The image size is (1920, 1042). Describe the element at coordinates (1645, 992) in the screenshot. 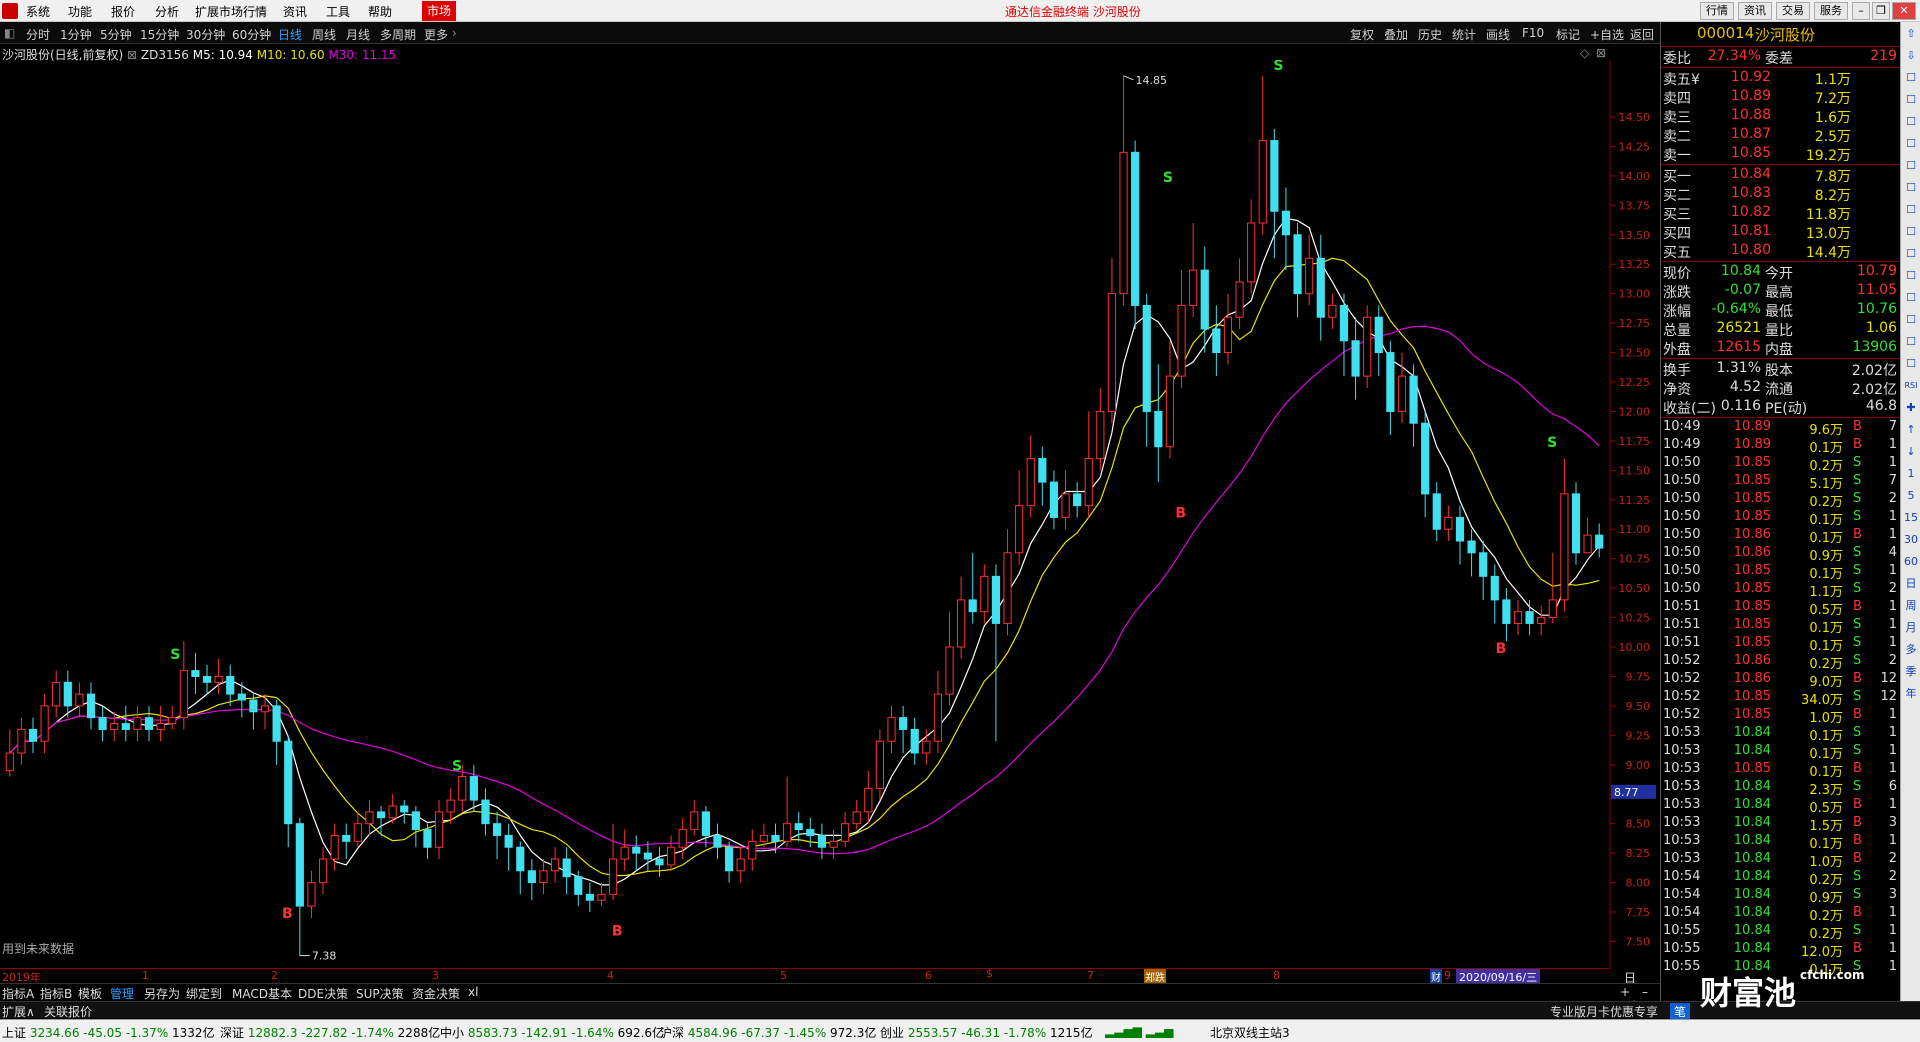

I see `zoom-out-icon: –` at that location.